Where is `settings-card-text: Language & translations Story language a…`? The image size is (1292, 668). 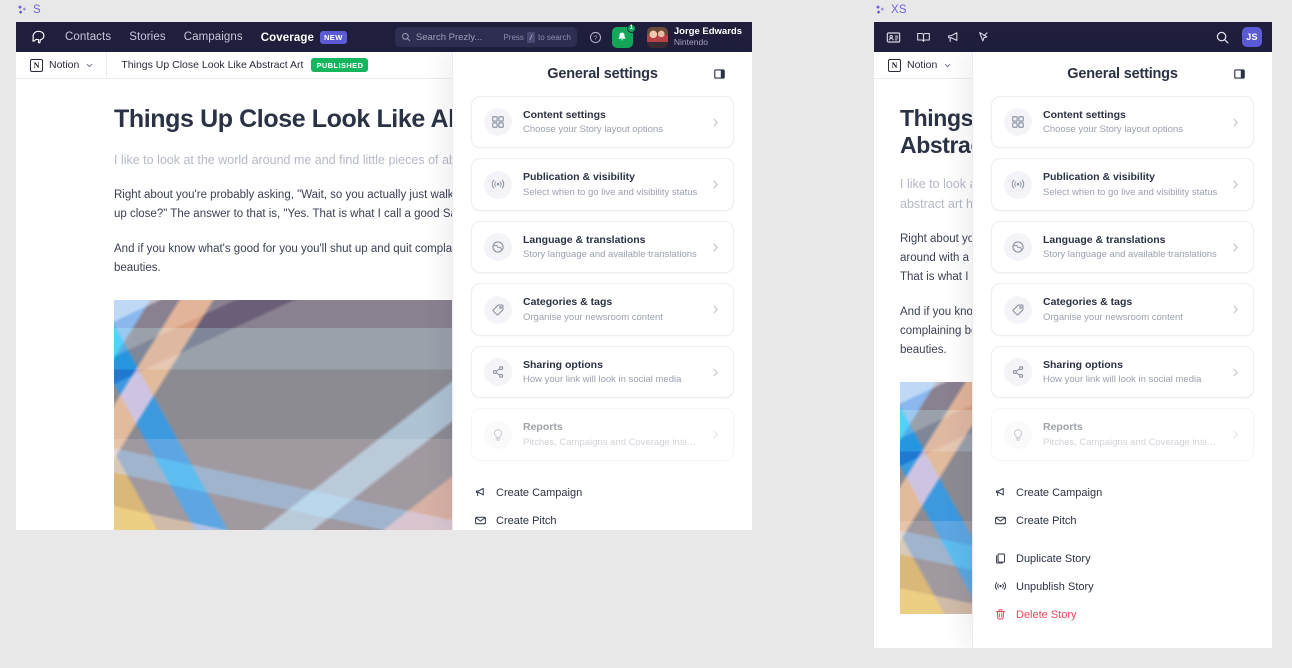
settings-card-text: Language & translations Story language a… is located at coordinates (611, 247).